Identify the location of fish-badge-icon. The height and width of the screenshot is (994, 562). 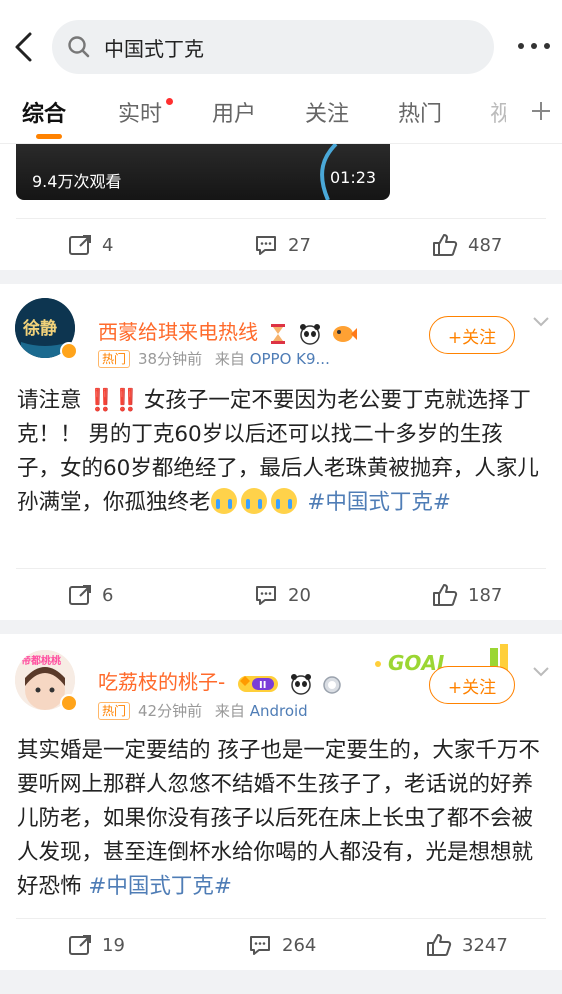
(345, 333).